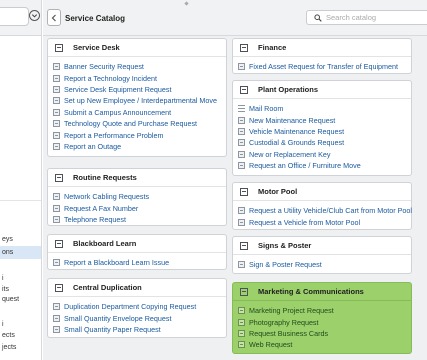  Describe the element at coordinates (137, 196) in the screenshot. I see `catalog-item: Network Cabling Requests` at that location.